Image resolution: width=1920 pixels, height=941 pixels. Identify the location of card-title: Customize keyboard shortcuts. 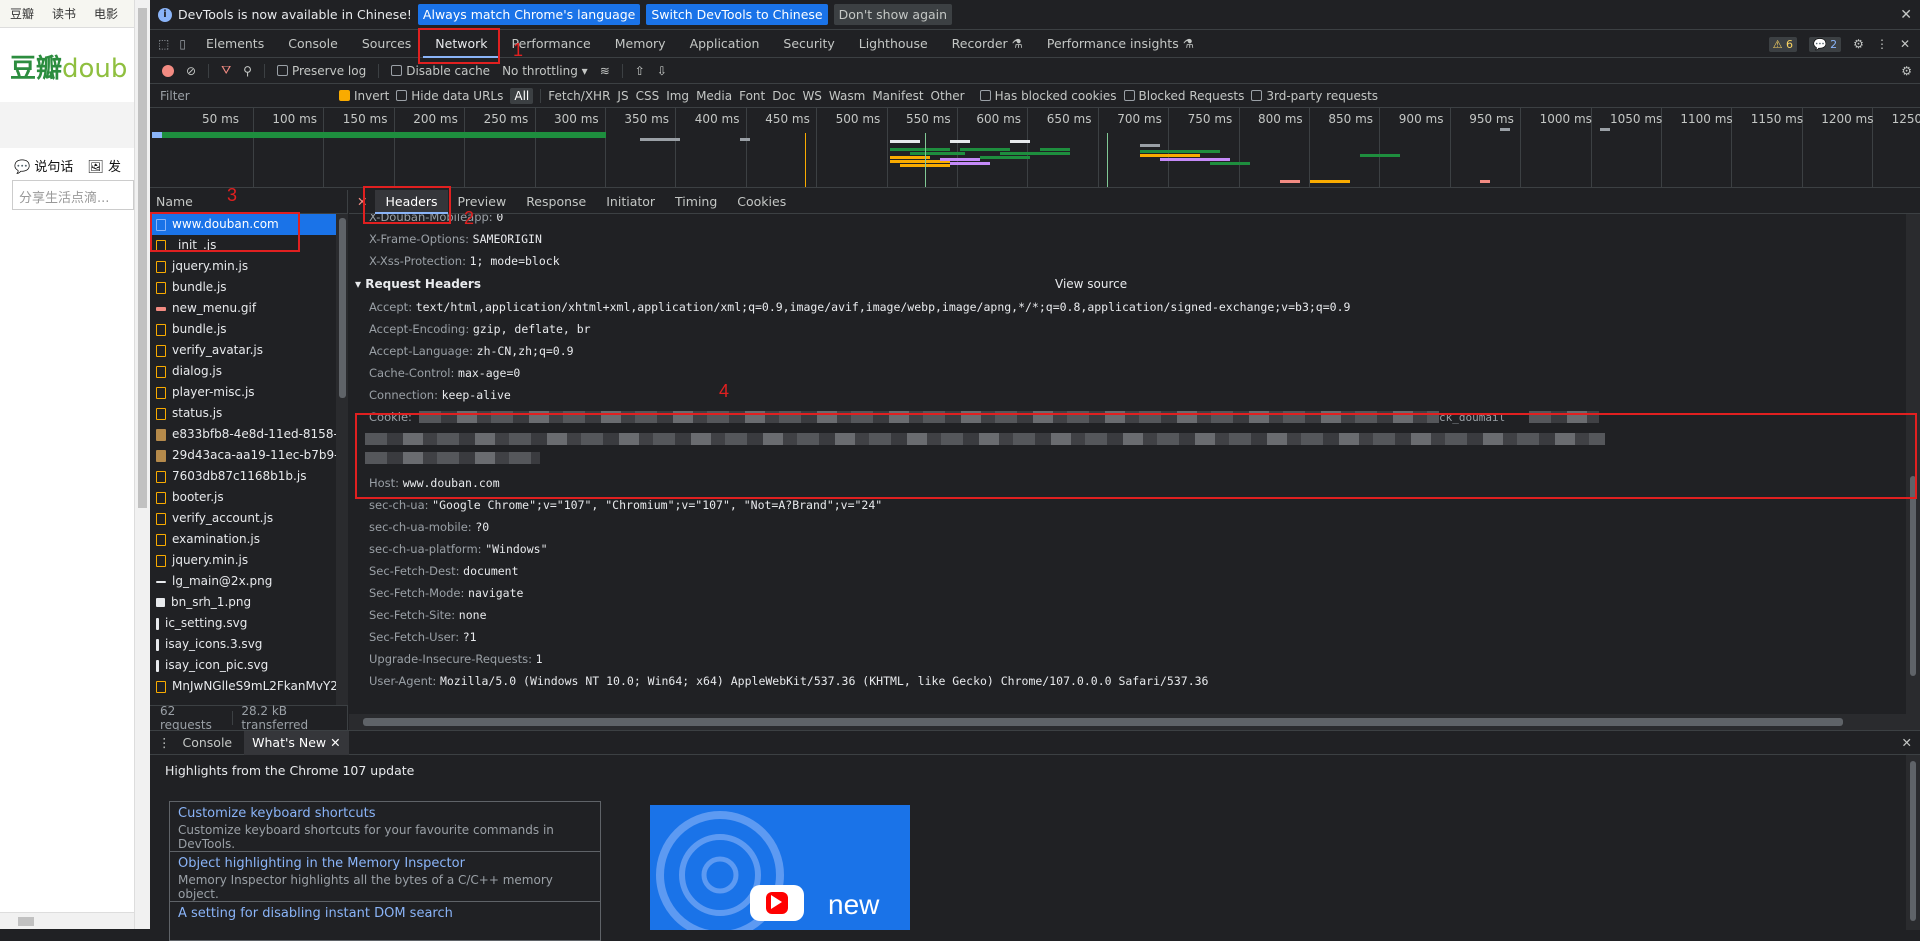
(385, 813).